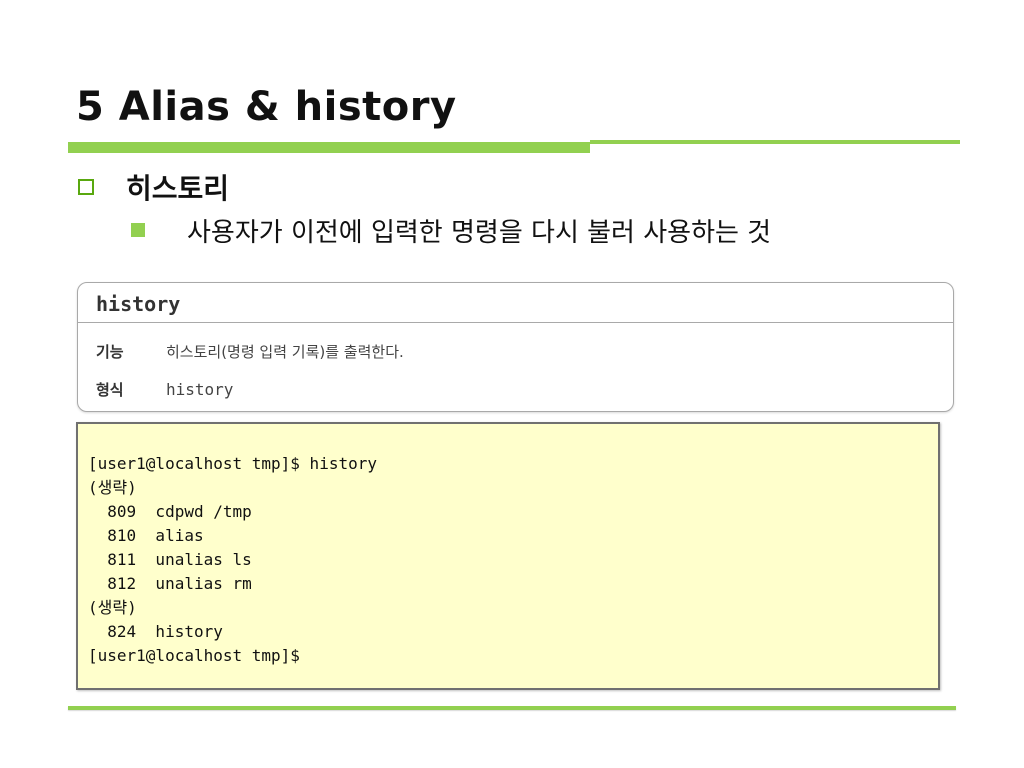 The width and height of the screenshot is (1024, 768). I want to click on card-divider, so click(515, 322).